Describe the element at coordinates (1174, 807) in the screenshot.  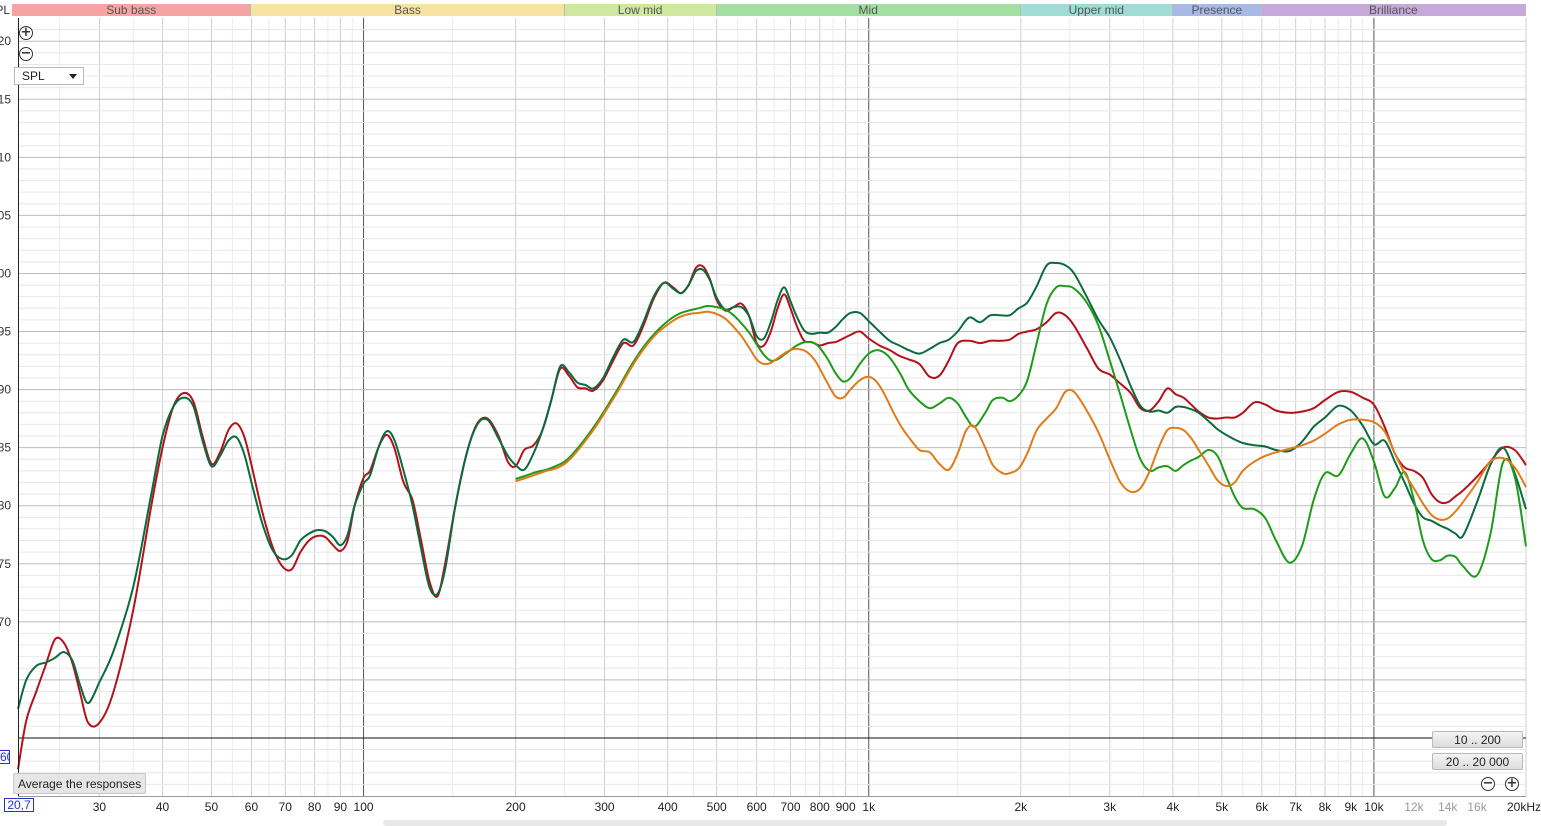
I see `x-tick-label: 4k` at that location.